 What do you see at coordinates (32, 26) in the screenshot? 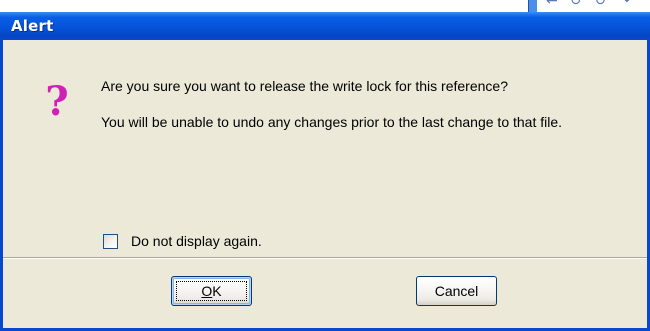
I see `dialog-title: Alert` at bounding box center [32, 26].